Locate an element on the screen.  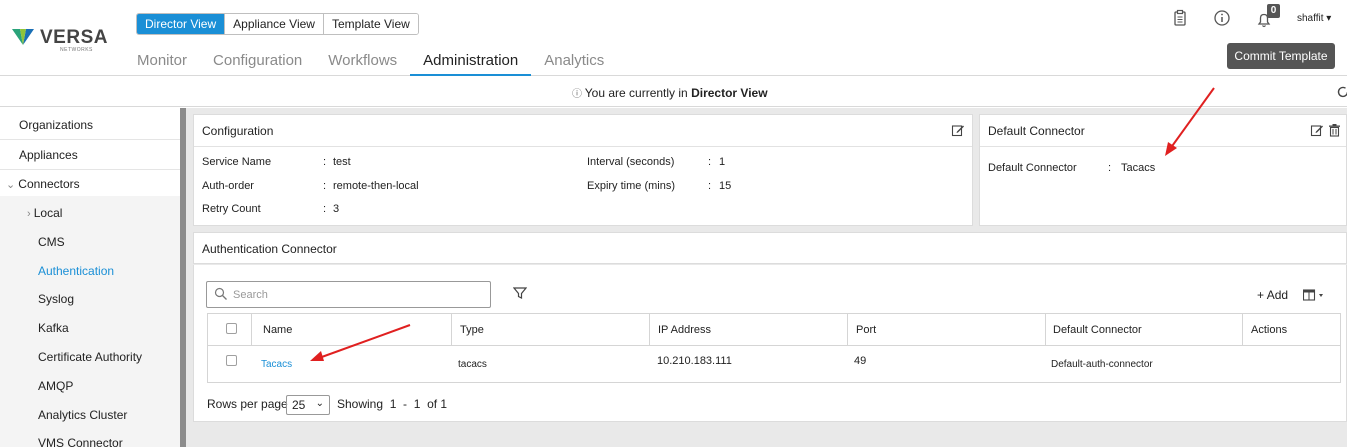
chevron-down-icon: ⌄ is located at coordinates (319, 403).